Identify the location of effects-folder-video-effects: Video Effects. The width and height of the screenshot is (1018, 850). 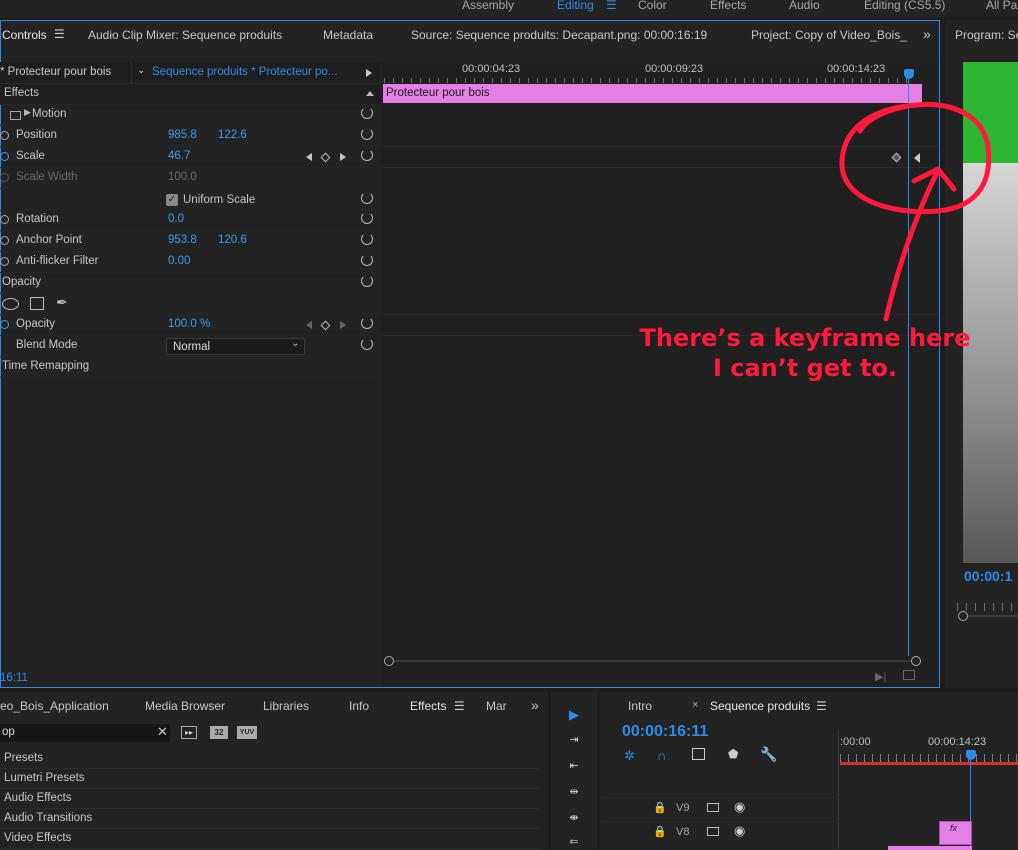
(270, 839).